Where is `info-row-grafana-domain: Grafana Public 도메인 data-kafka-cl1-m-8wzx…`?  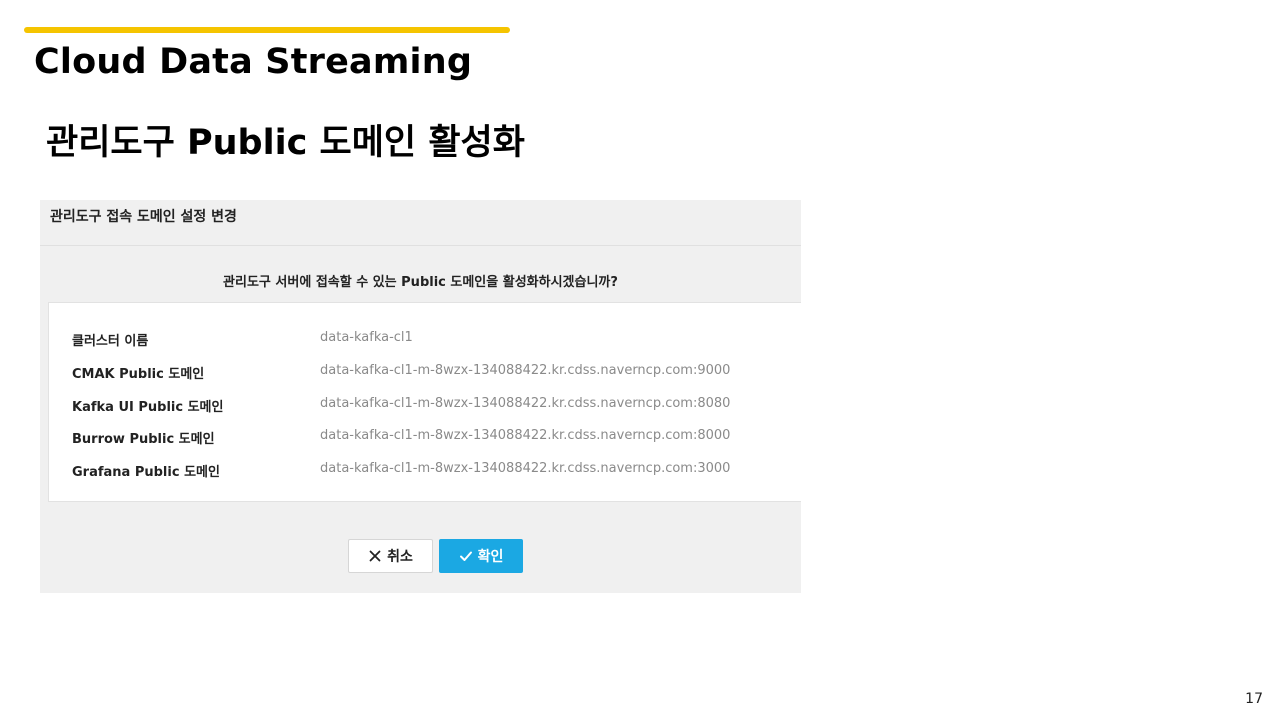 info-row-grafana-domain: Grafana Public 도메인 data-kafka-cl1-m-8wzx… is located at coordinates (425, 471).